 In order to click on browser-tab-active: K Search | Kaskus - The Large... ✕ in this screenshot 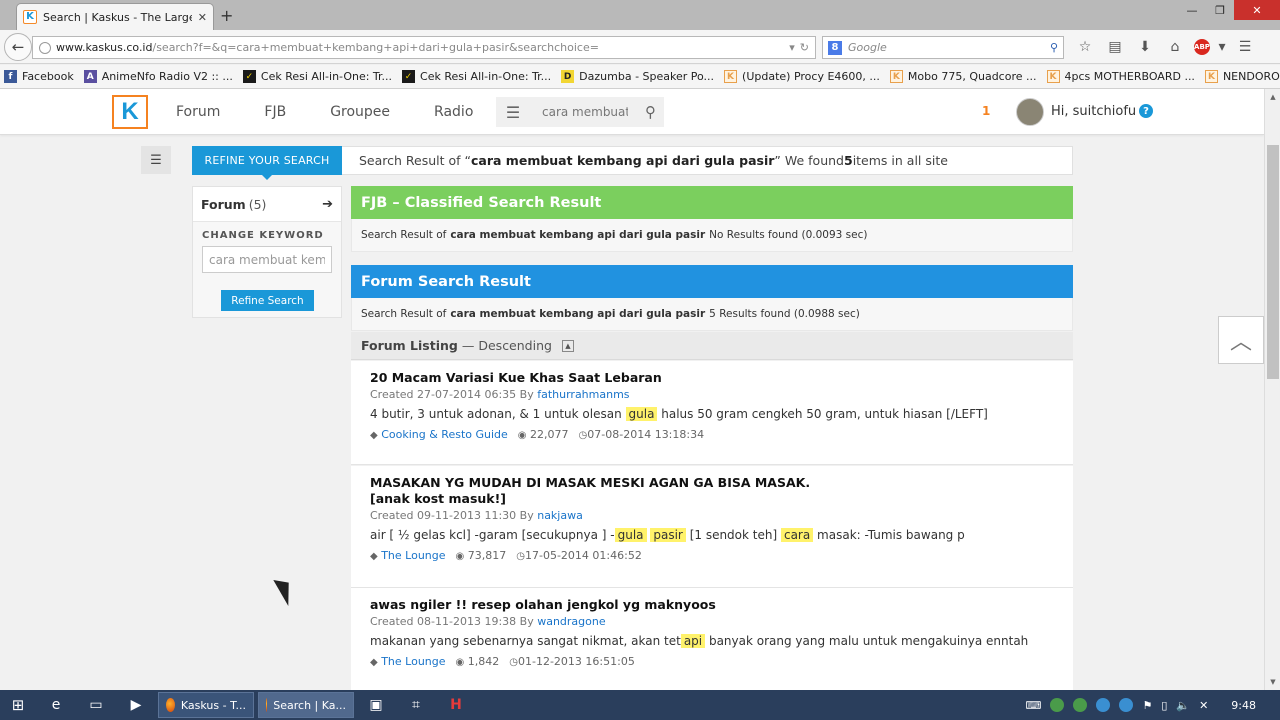, I will do `click(115, 16)`.